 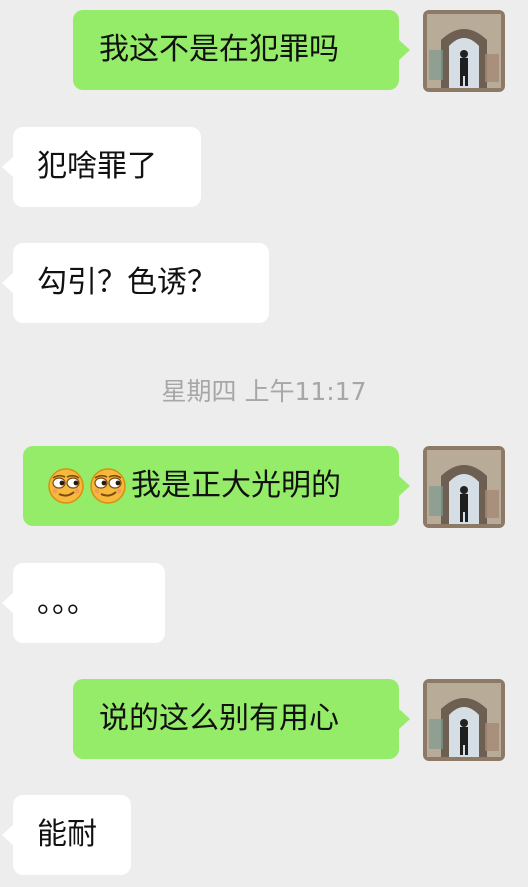 I want to click on message-bubble-incoming: 犯啥罪了, so click(x=101, y=167).